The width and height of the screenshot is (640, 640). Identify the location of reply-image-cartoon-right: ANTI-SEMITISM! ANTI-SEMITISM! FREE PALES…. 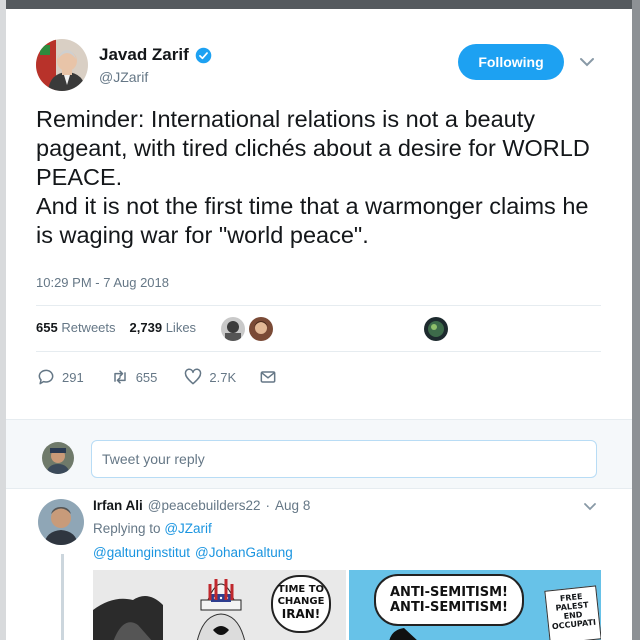
(475, 605).